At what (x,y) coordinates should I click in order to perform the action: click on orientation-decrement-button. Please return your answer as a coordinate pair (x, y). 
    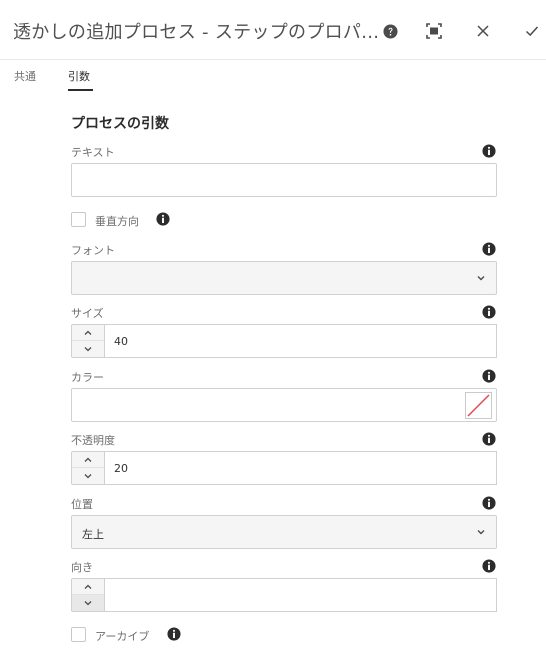
    Looking at the image, I should click on (88, 603).